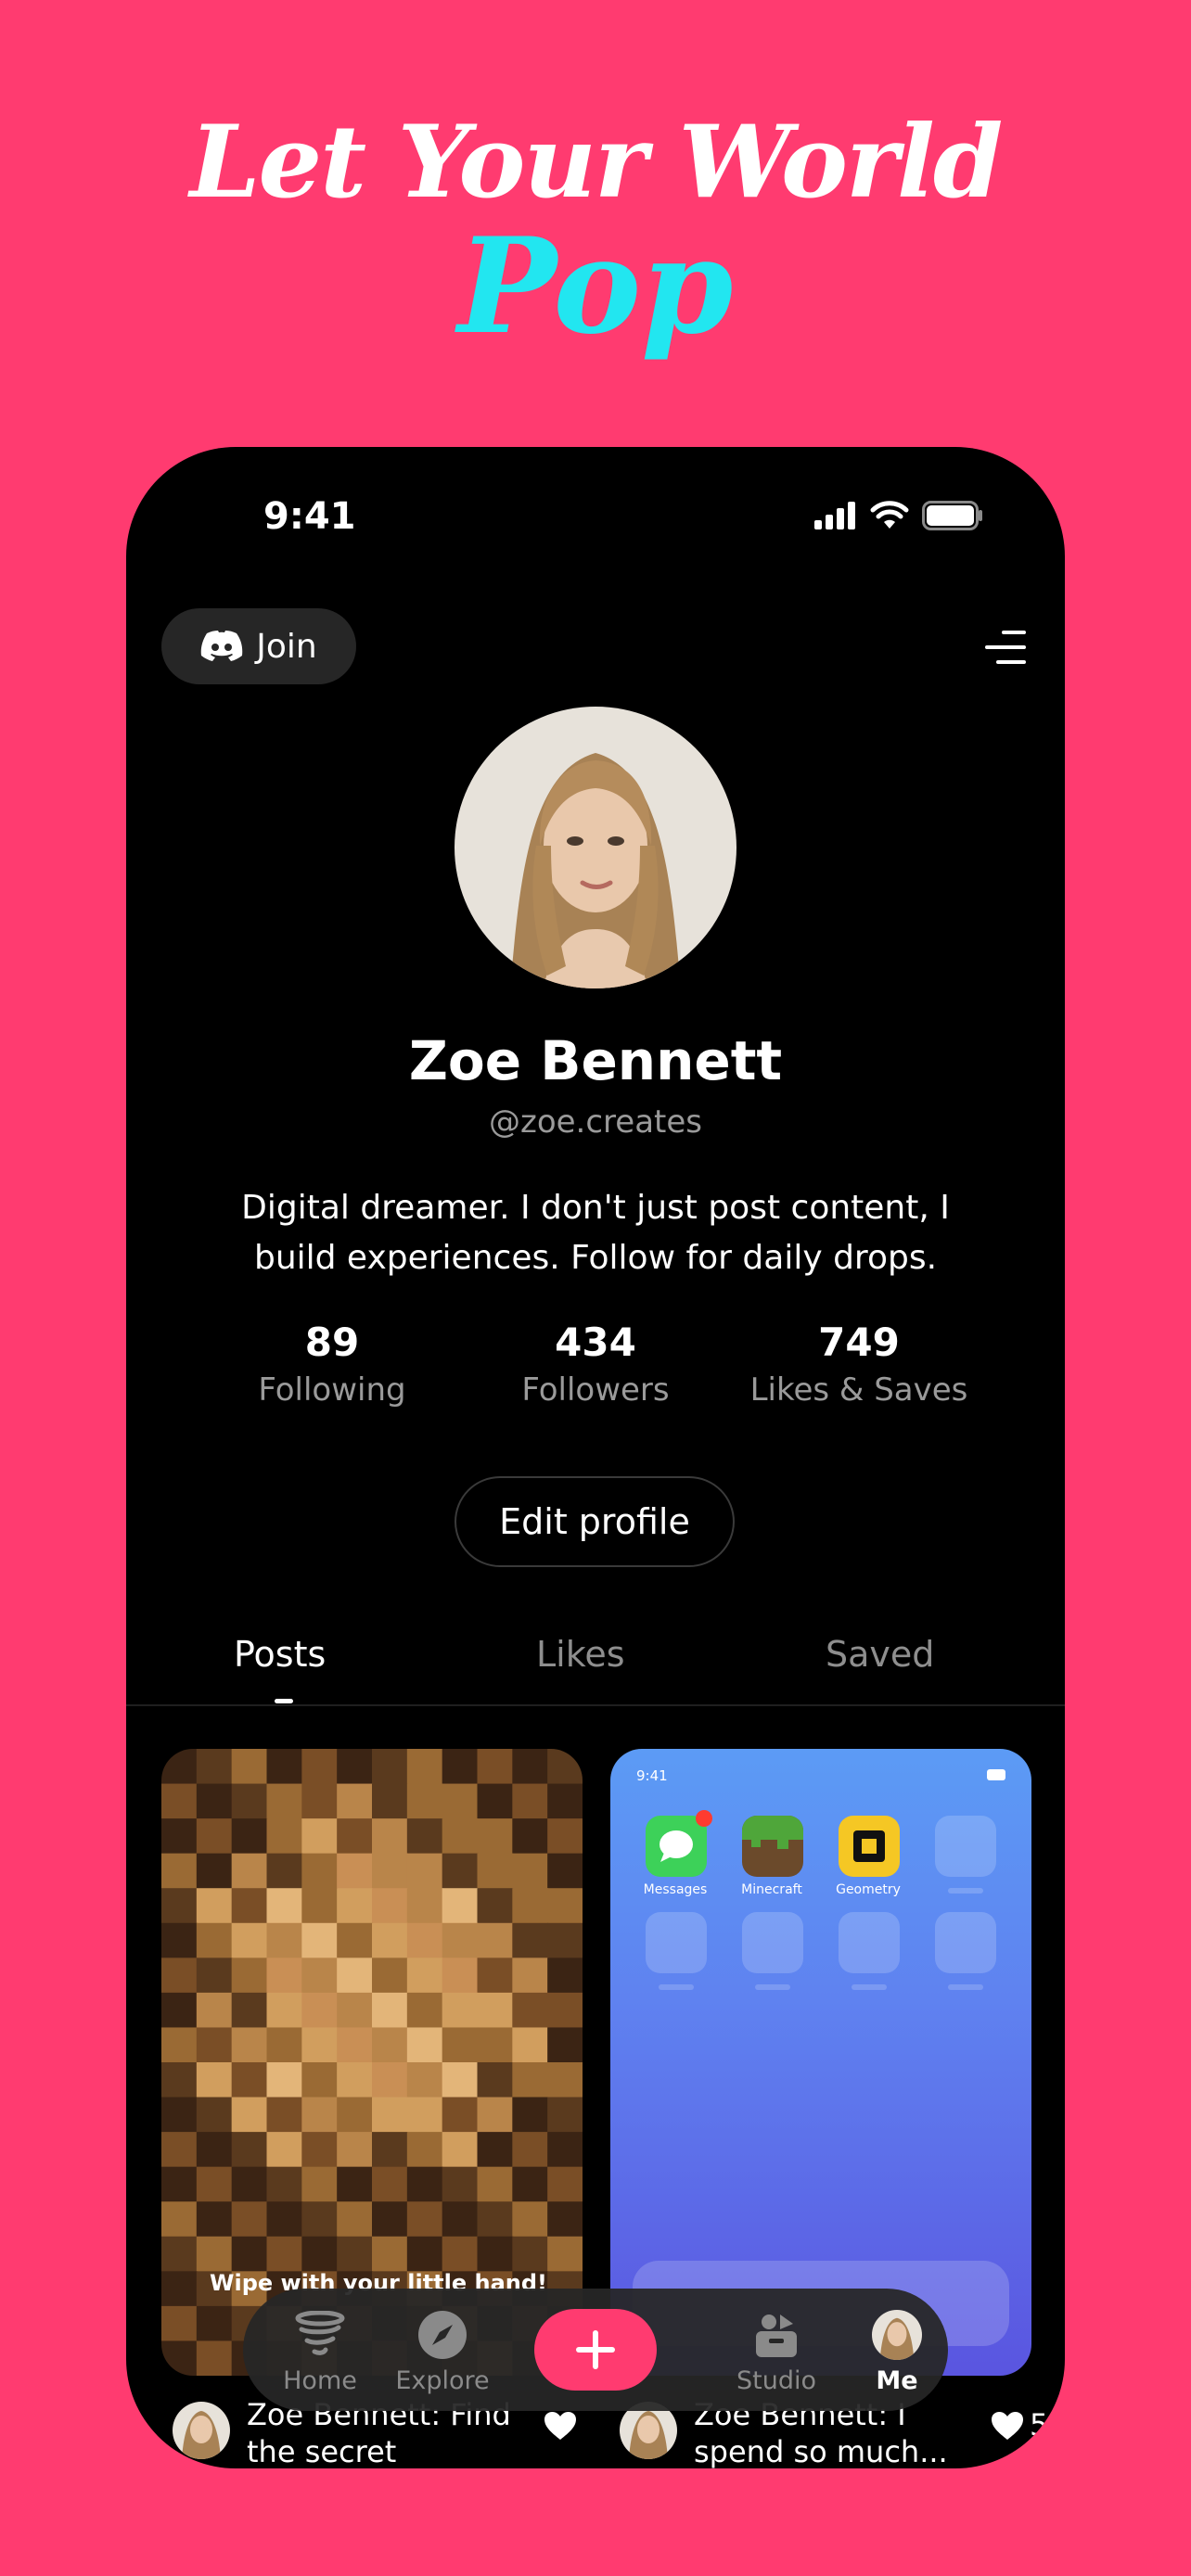 This screenshot has width=1191, height=2576. What do you see at coordinates (595, 1343) in the screenshot?
I see `stat-value: 434` at bounding box center [595, 1343].